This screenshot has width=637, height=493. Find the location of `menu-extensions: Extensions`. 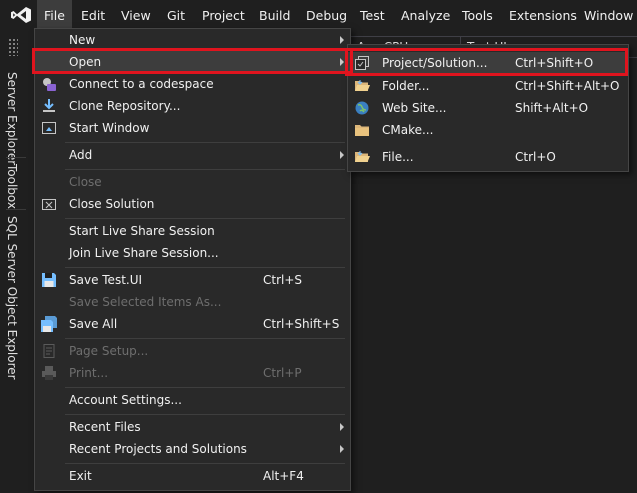

menu-extensions: Extensions is located at coordinates (543, 15).